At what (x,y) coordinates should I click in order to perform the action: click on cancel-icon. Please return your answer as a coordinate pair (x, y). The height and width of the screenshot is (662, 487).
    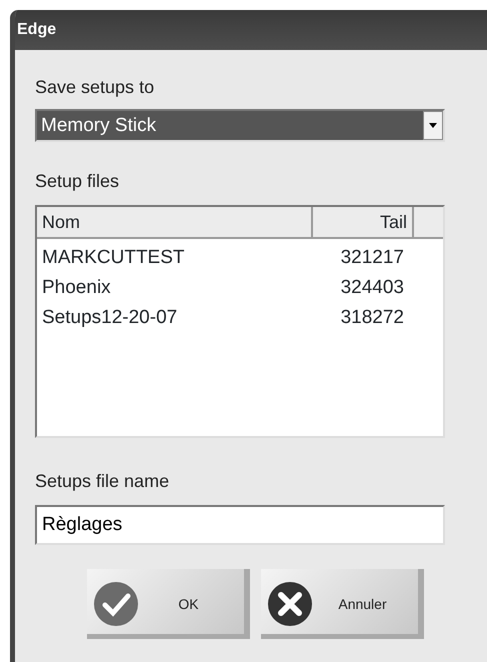
    Looking at the image, I should click on (290, 604).